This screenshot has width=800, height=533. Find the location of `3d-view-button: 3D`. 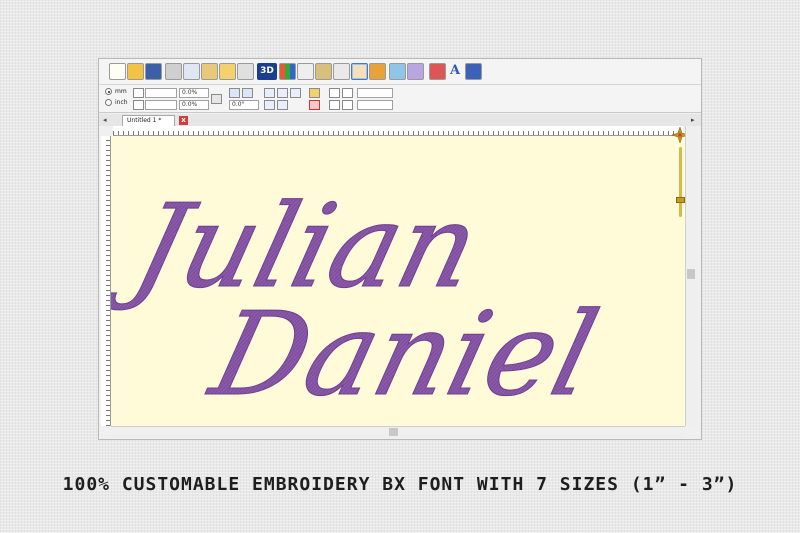

3d-view-button: 3D is located at coordinates (267, 71).